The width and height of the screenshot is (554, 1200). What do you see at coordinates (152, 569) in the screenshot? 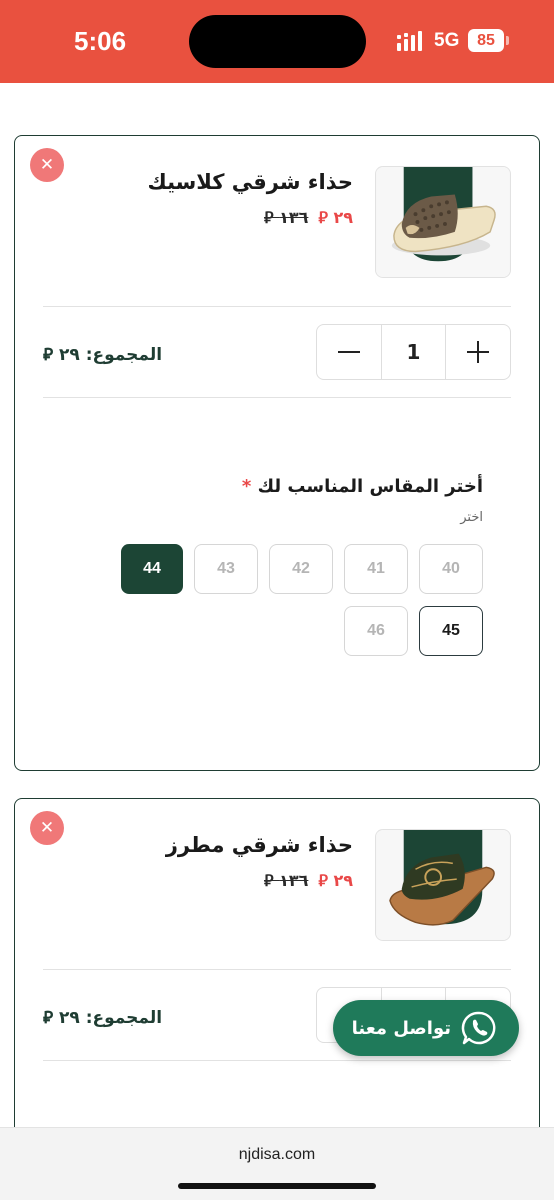
I see `size-option-44: 44` at bounding box center [152, 569].